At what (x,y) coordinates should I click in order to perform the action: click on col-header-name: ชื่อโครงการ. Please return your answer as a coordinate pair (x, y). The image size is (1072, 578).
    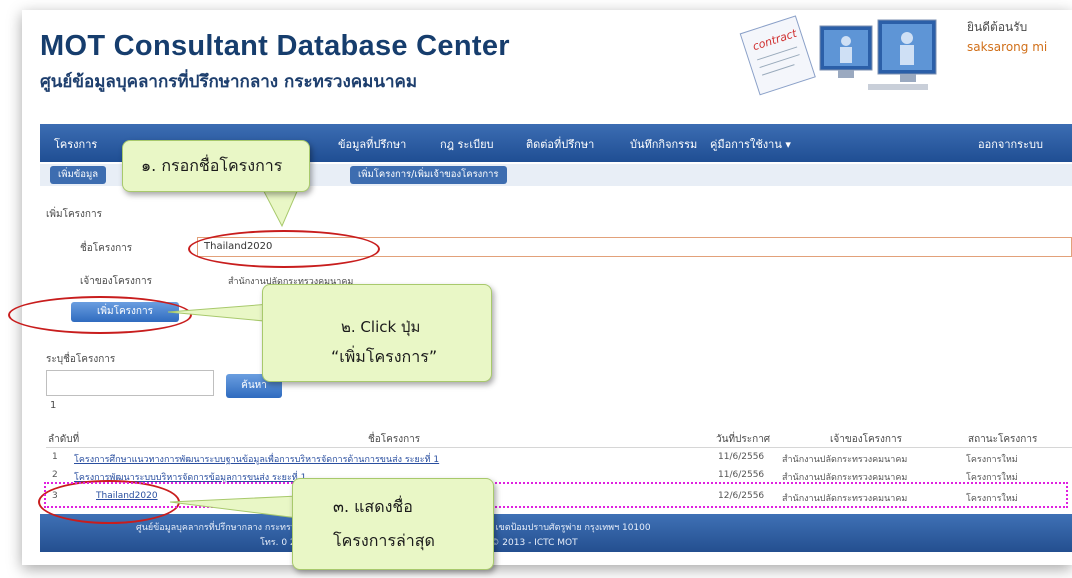
    Looking at the image, I should click on (394, 439).